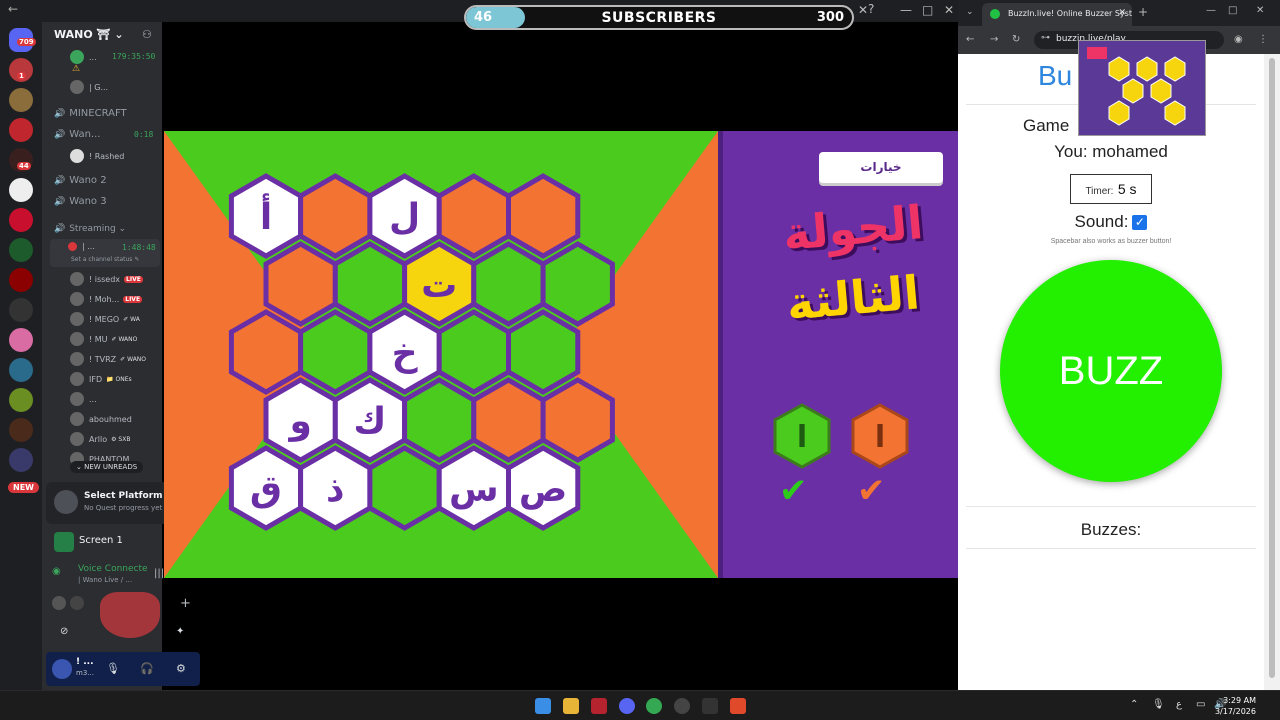  What do you see at coordinates (927, 10) in the screenshot?
I see `maximize-icon: □` at bounding box center [927, 10].